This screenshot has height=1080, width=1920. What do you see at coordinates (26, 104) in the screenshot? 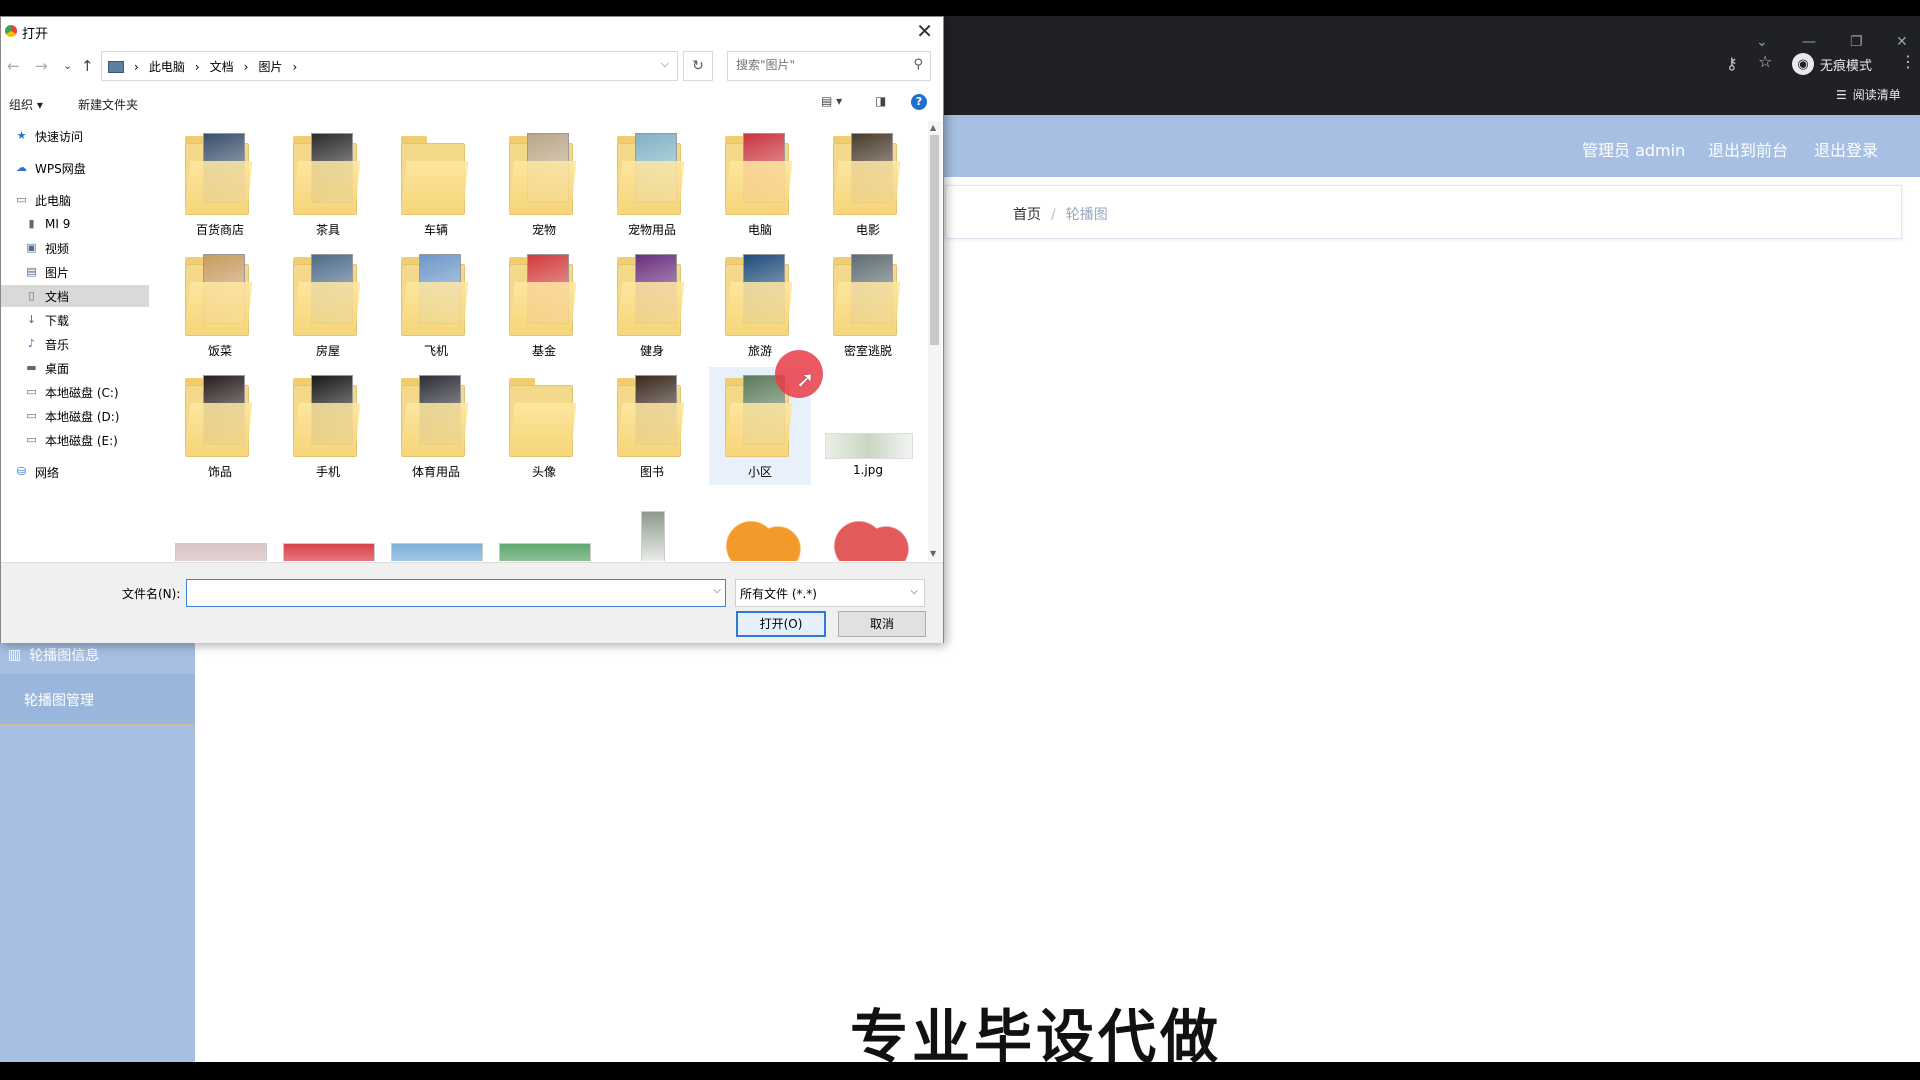
I see `organize-button: 组织 ▾` at bounding box center [26, 104].